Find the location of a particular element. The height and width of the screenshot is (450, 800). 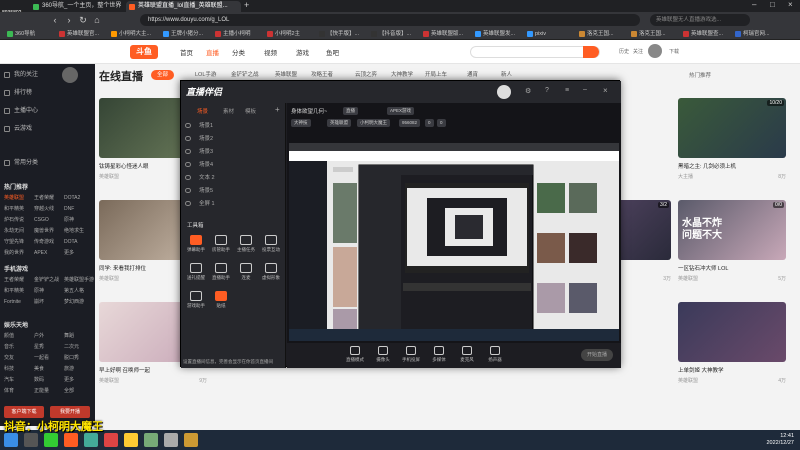

browser-tab-360: 360导航_一个主页，整个世界 is located at coordinates (77, 6).